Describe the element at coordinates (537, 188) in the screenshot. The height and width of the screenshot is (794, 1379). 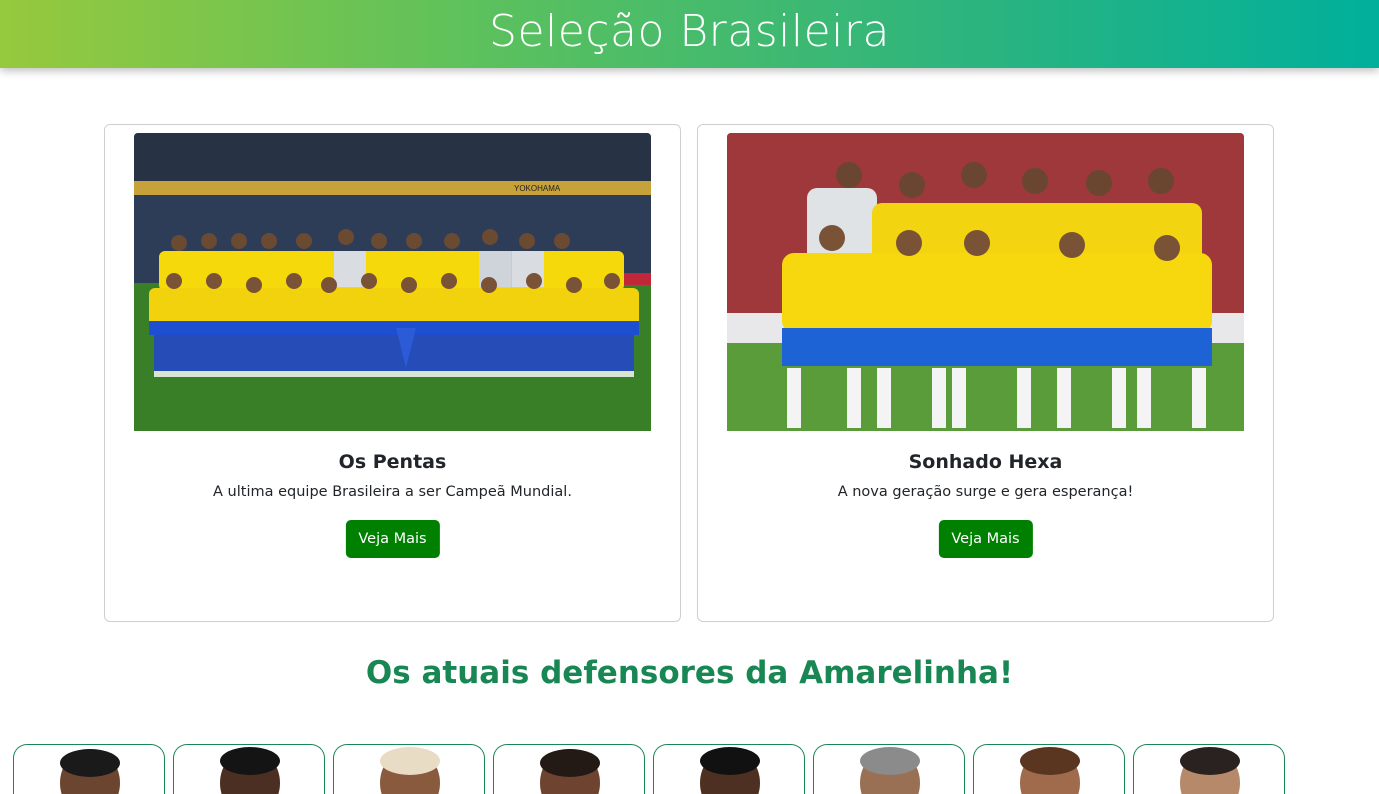
I see `stadium-banner: YOKOHAMA` at that location.